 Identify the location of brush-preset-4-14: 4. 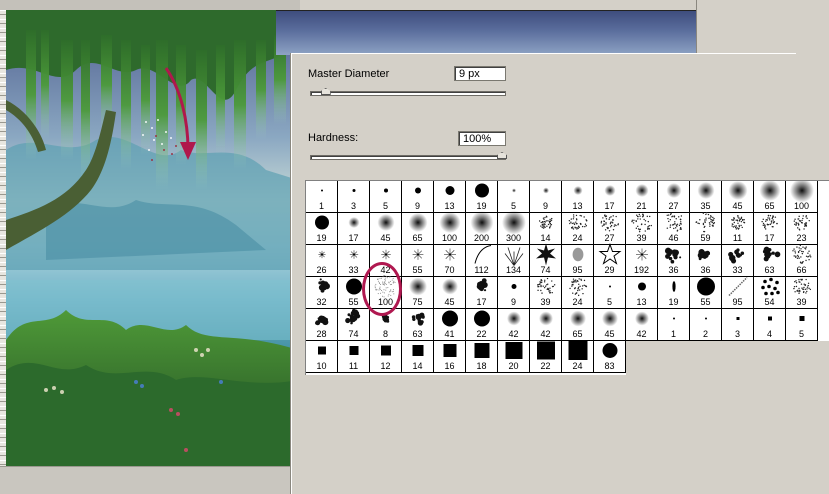
(770, 325).